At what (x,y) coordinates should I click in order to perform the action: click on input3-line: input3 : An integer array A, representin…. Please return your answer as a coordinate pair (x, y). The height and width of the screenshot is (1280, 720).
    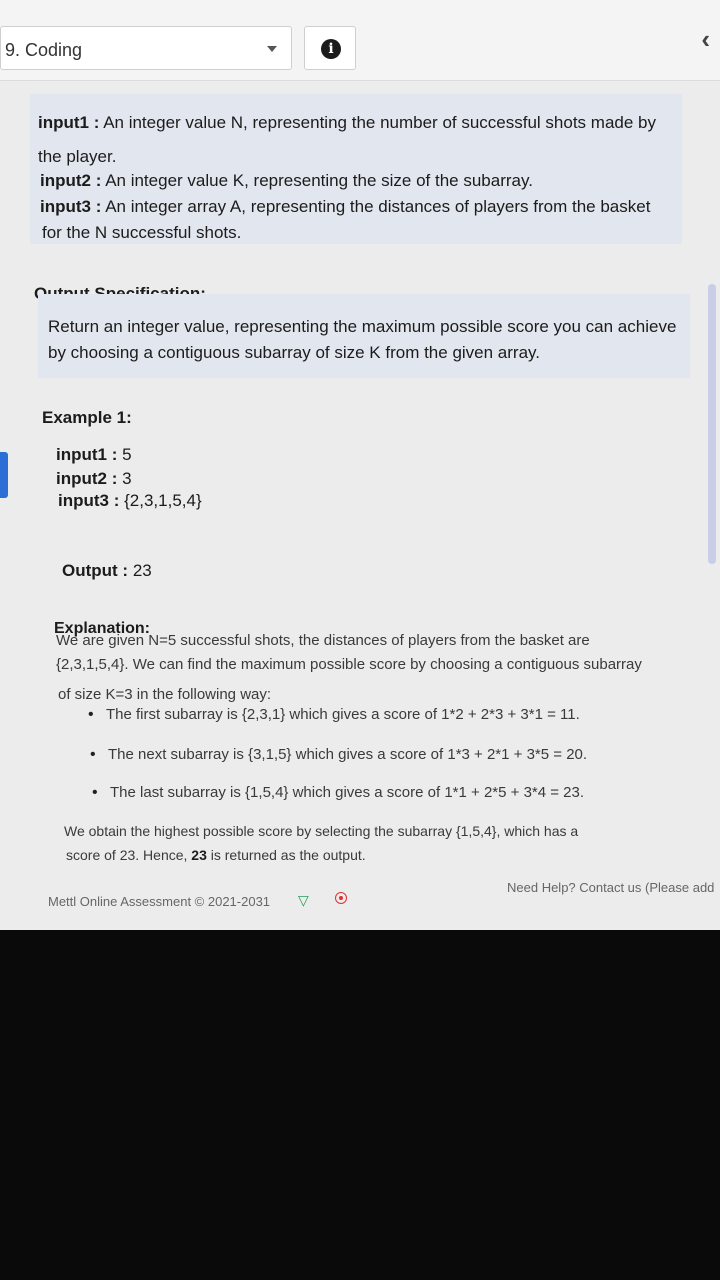
    Looking at the image, I should click on (345, 207).